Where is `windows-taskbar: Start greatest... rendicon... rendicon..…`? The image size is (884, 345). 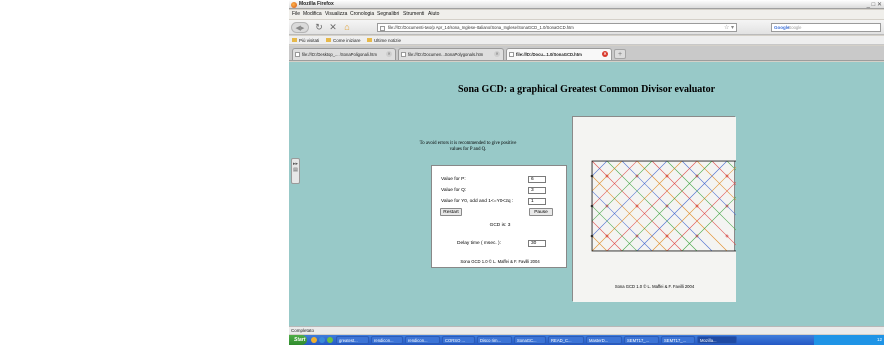 windows-taskbar: Start greatest... rendicon... rendicon..… is located at coordinates (586, 340).